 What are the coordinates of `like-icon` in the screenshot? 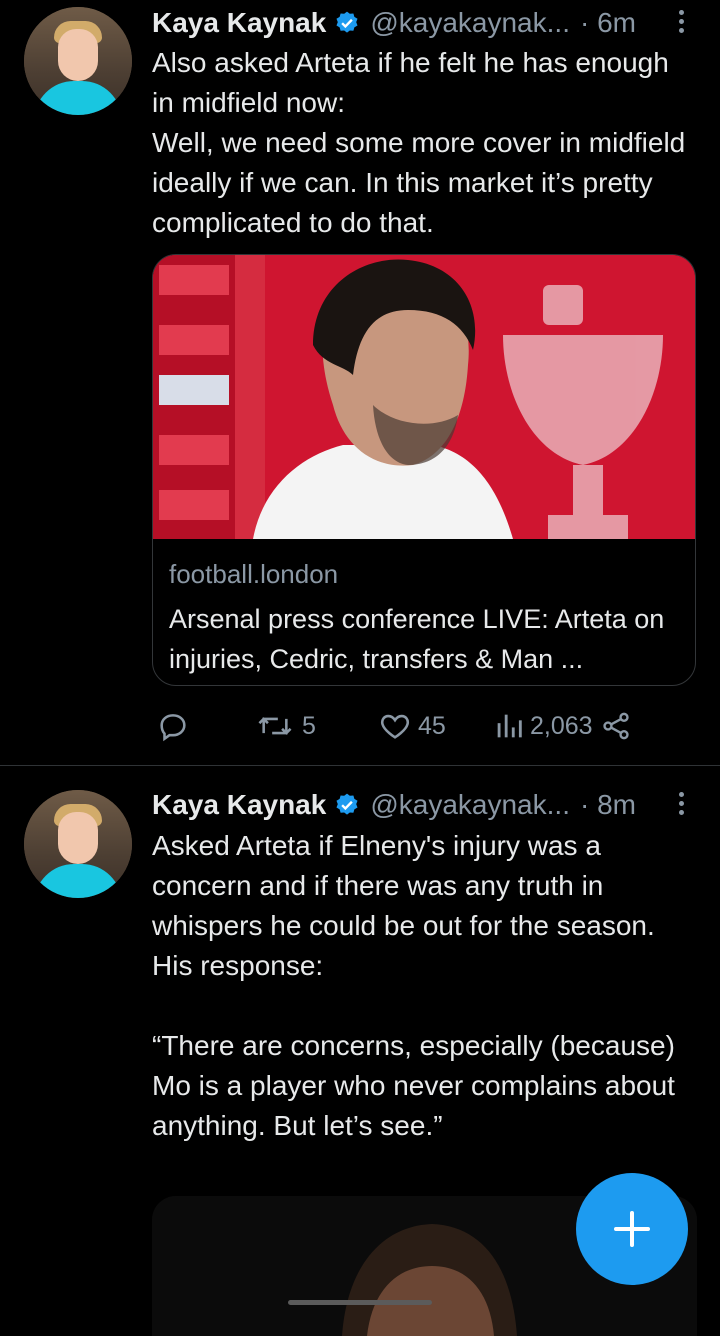 It's located at (395, 726).